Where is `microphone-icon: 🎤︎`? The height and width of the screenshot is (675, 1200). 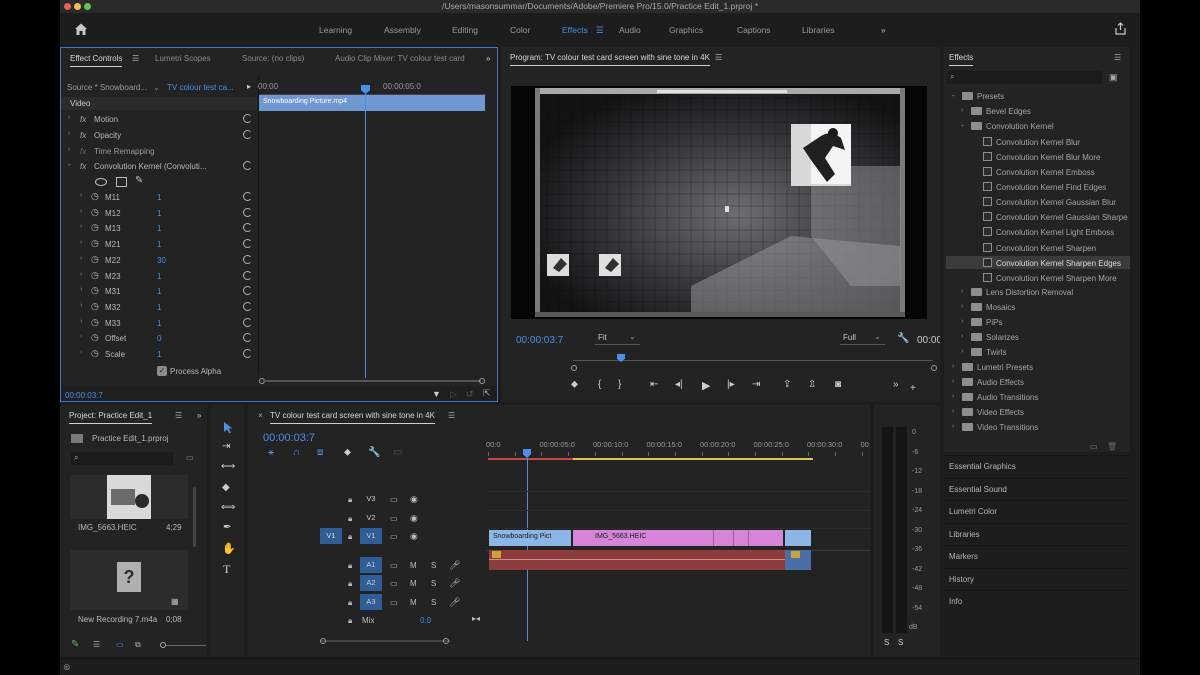 microphone-icon: 🎤︎ is located at coordinates (454, 583).